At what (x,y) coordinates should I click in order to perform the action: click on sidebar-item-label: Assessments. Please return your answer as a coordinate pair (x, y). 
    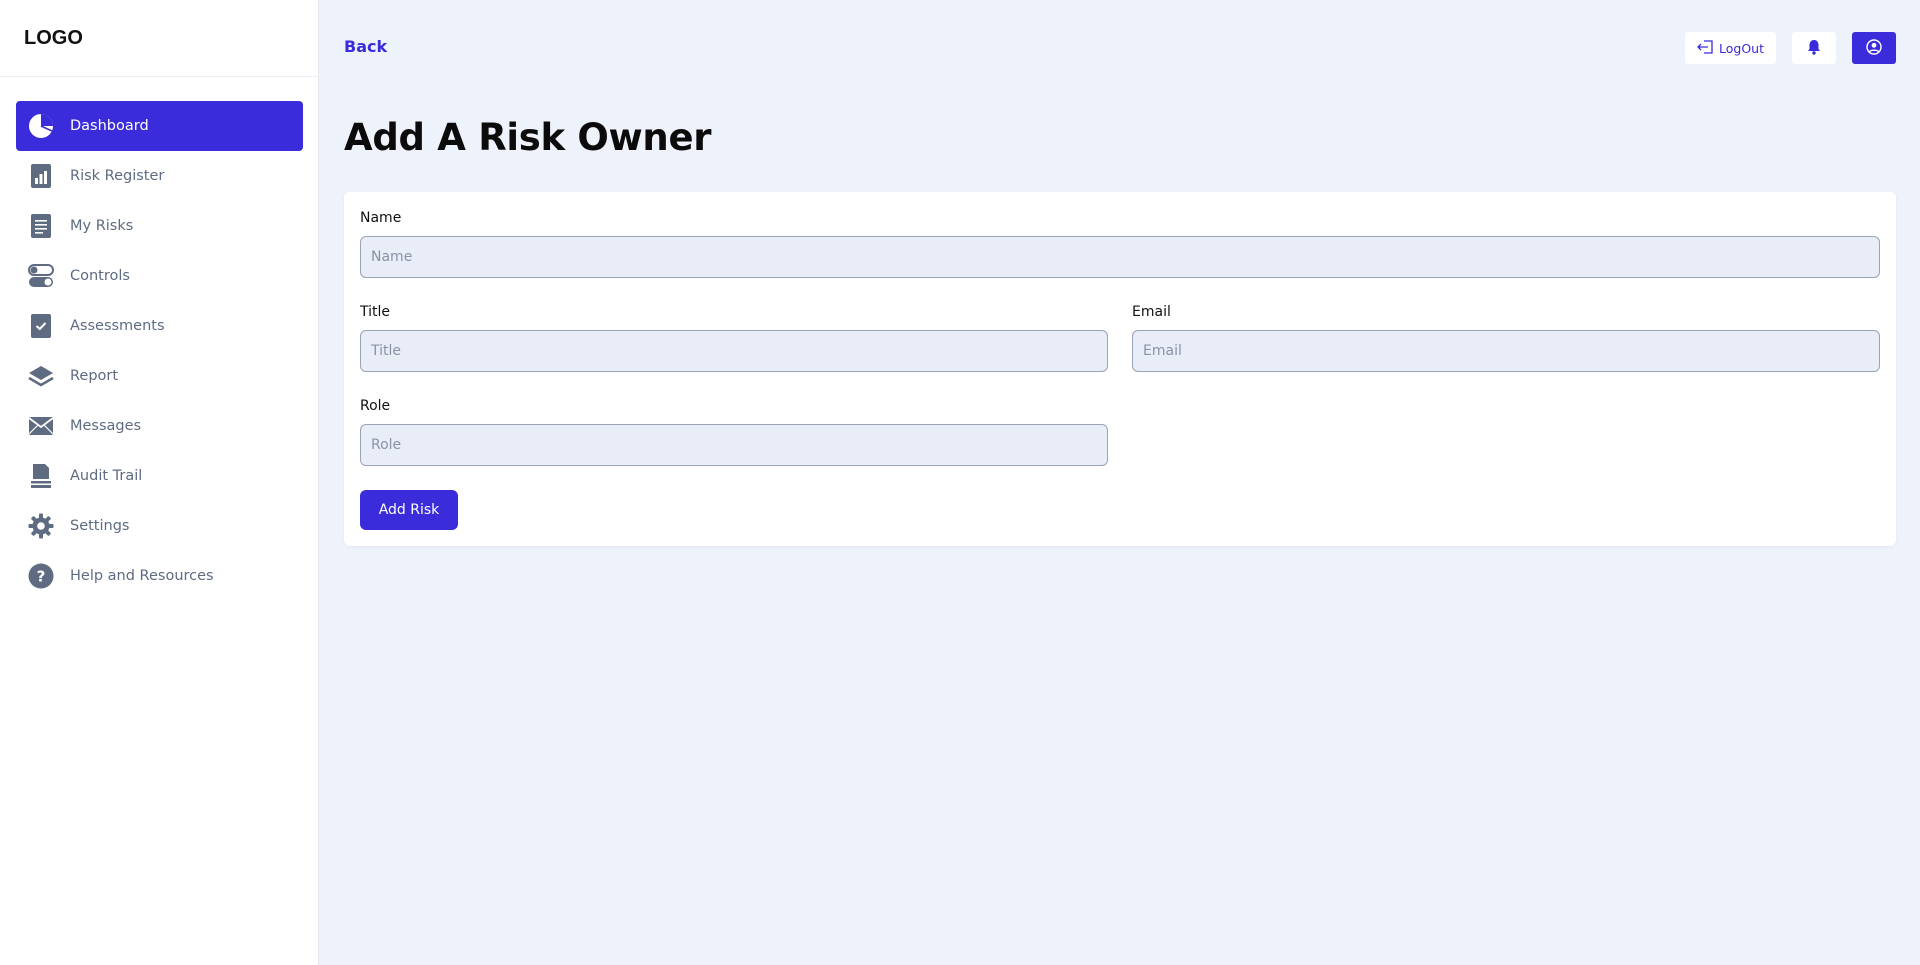
    Looking at the image, I should click on (117, 326).